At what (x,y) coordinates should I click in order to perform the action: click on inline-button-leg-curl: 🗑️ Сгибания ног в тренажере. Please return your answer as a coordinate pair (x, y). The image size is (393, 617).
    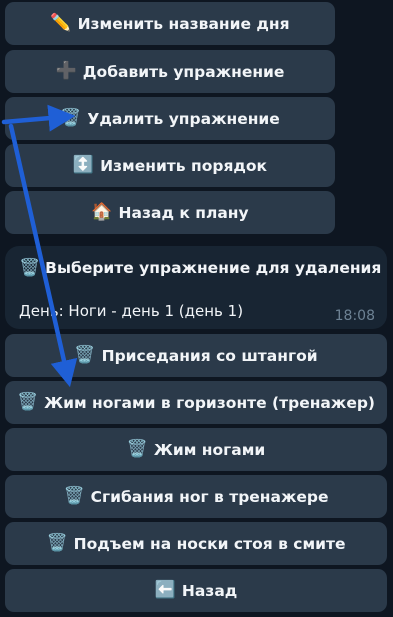
    Looking at the image, I should click on (196, 496).